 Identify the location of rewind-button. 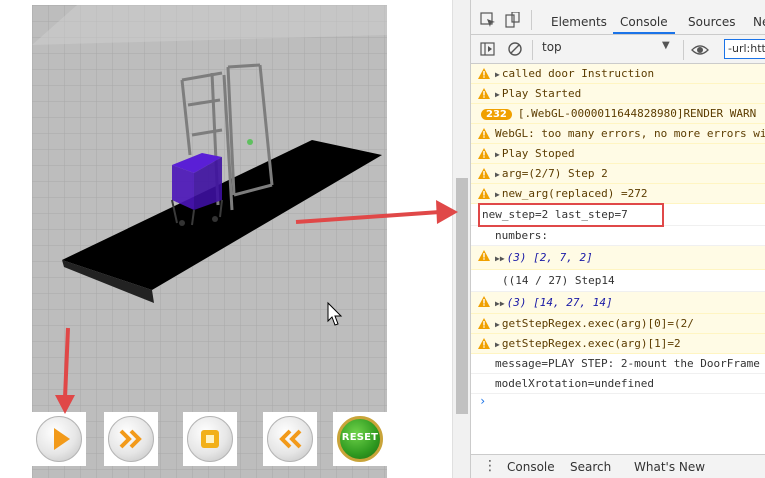
(290, 439).